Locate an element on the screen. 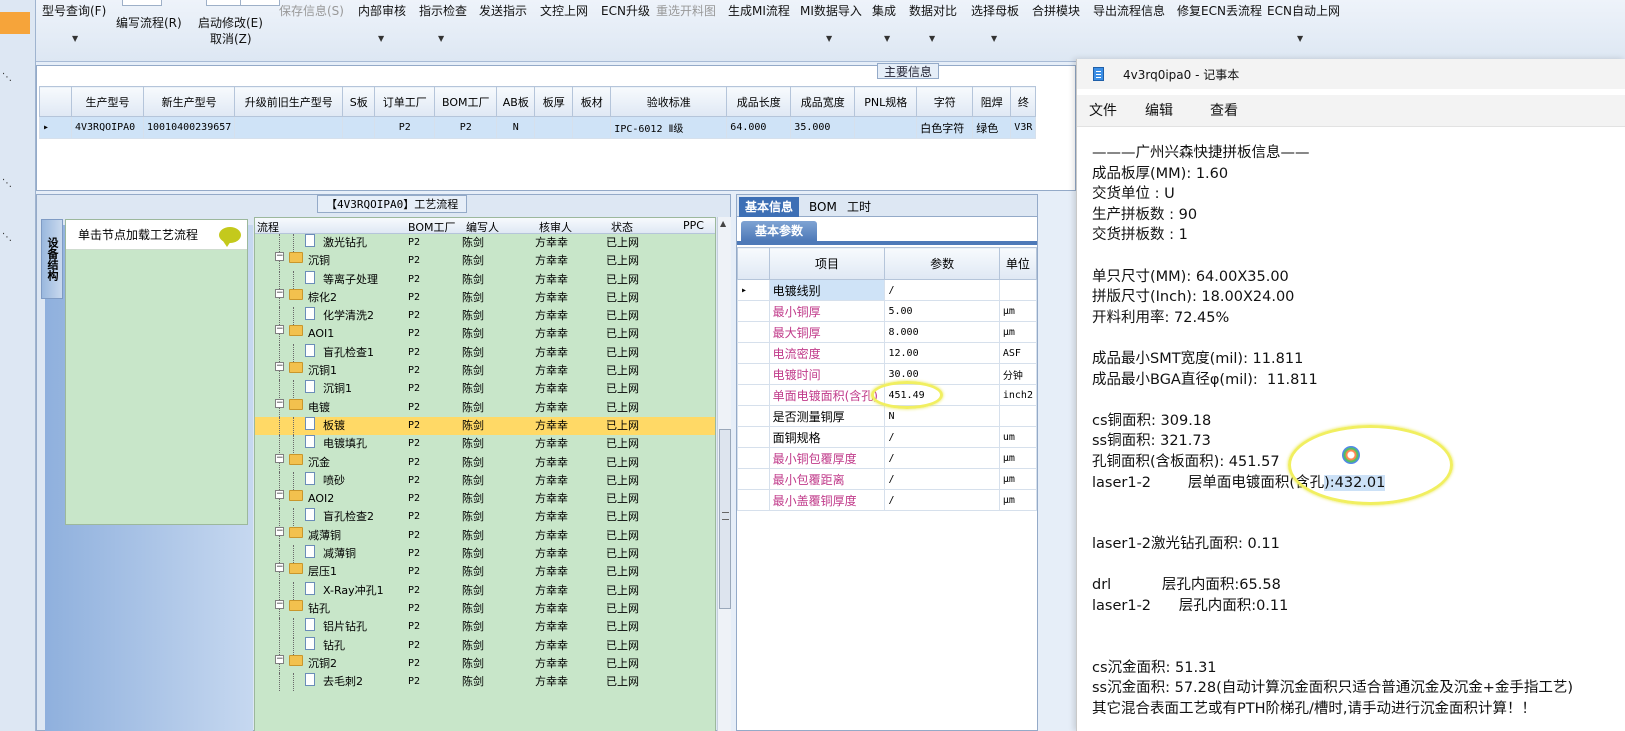  tree-row: 减薄铜 P2 陈剑 方幸幸 已上网 is located at coordinates (485, 554).